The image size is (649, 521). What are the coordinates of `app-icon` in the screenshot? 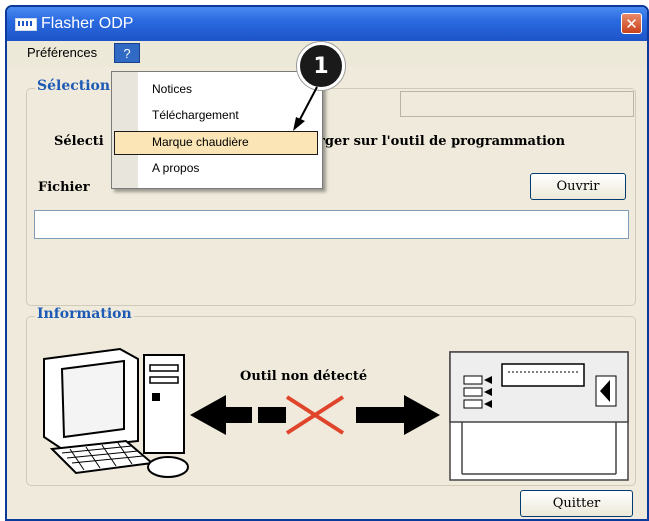 It's located at (26, 24).